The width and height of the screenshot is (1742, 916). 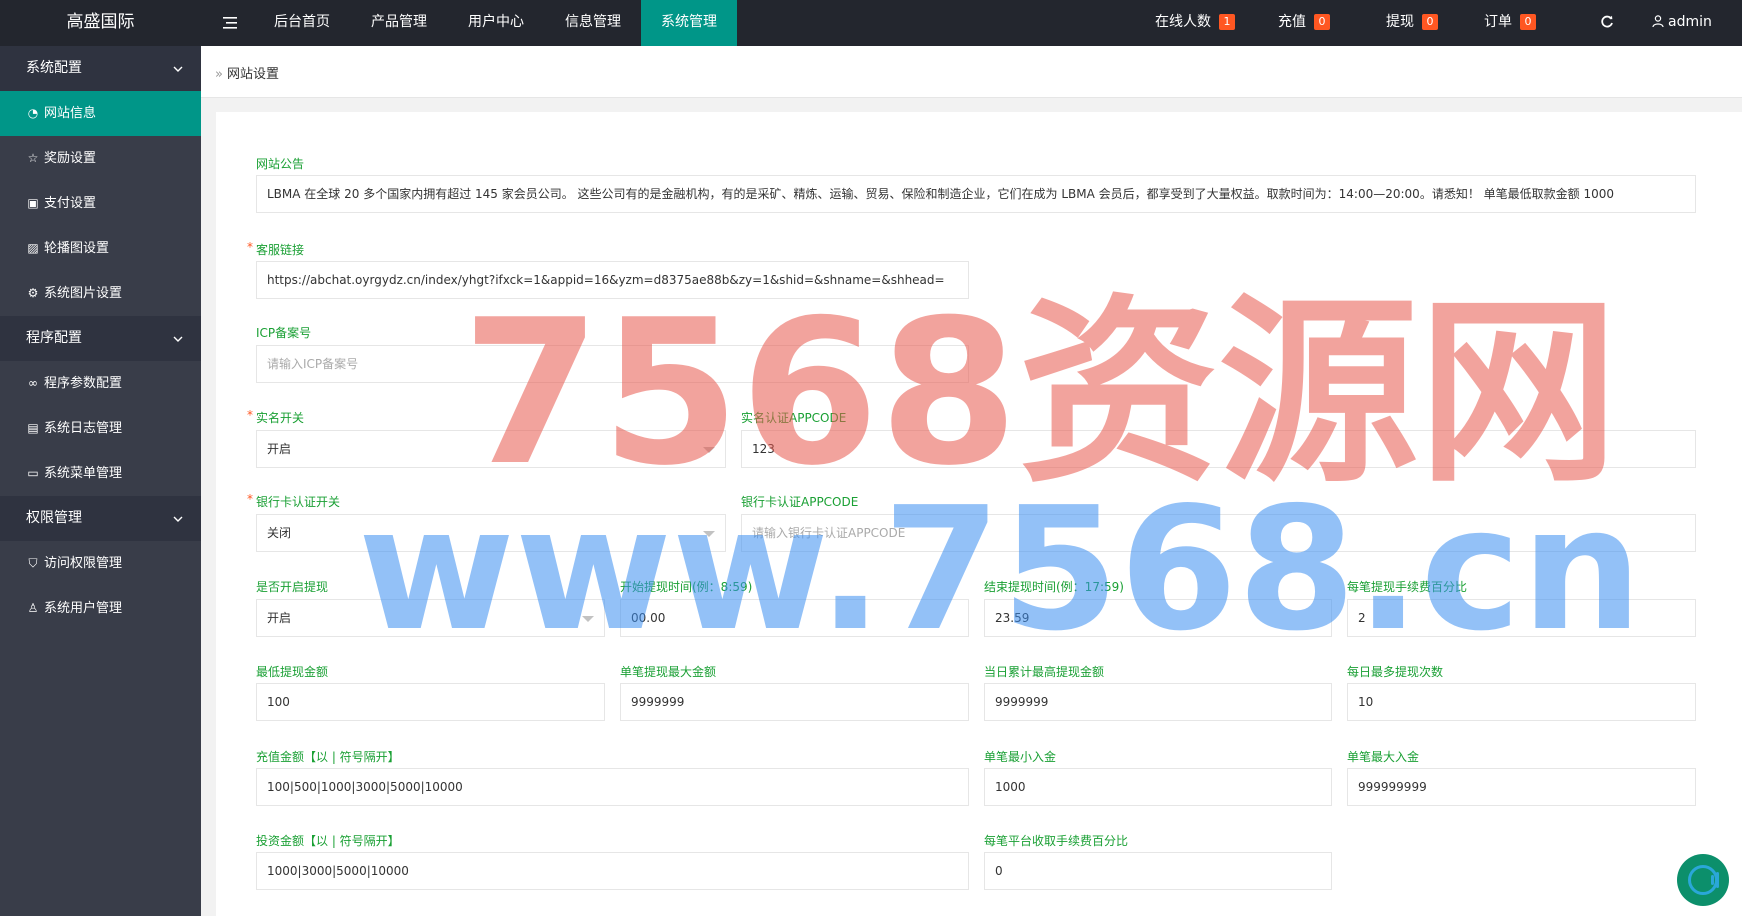 What do you see at coordinates (593, 23) in the screenshot?
I see `nav-info: 信息管理` at bounding box center [593, 23].